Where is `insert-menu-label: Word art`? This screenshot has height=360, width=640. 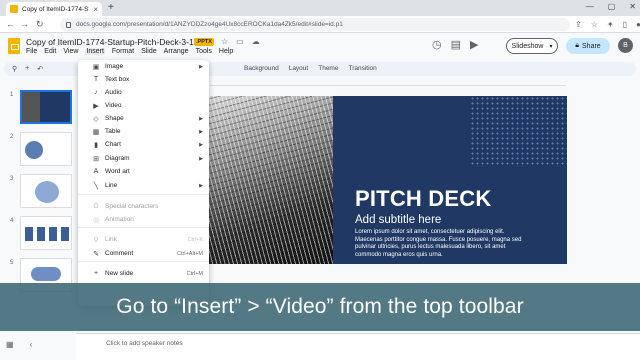
insert-menu-label: Word art is located at coordinates (117, 171).